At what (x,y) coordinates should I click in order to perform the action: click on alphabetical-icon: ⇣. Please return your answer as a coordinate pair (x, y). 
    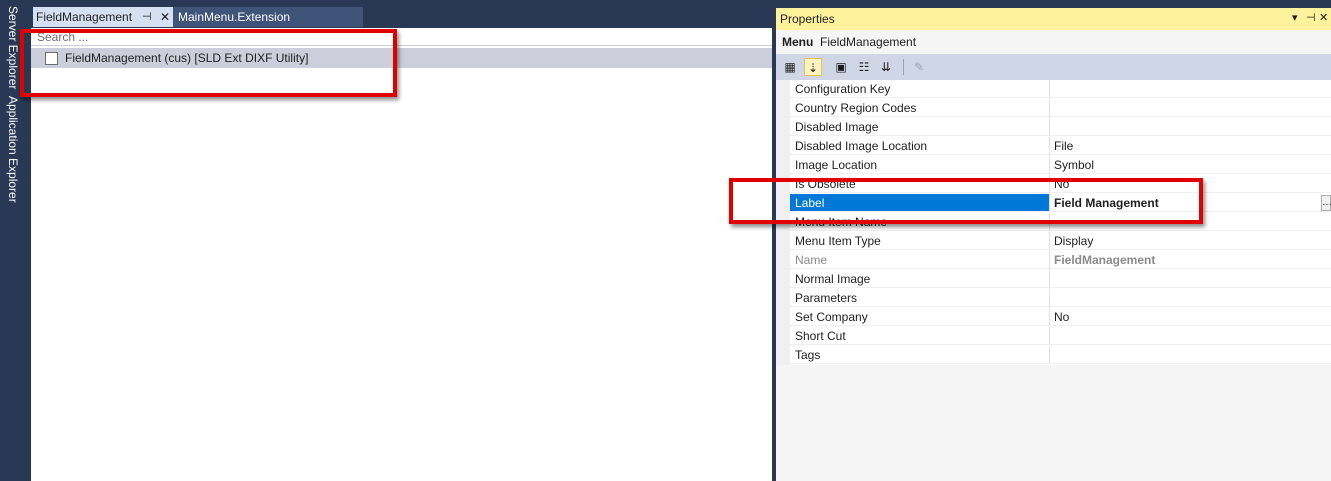
    Looking at the image, I should click on (813, 67).